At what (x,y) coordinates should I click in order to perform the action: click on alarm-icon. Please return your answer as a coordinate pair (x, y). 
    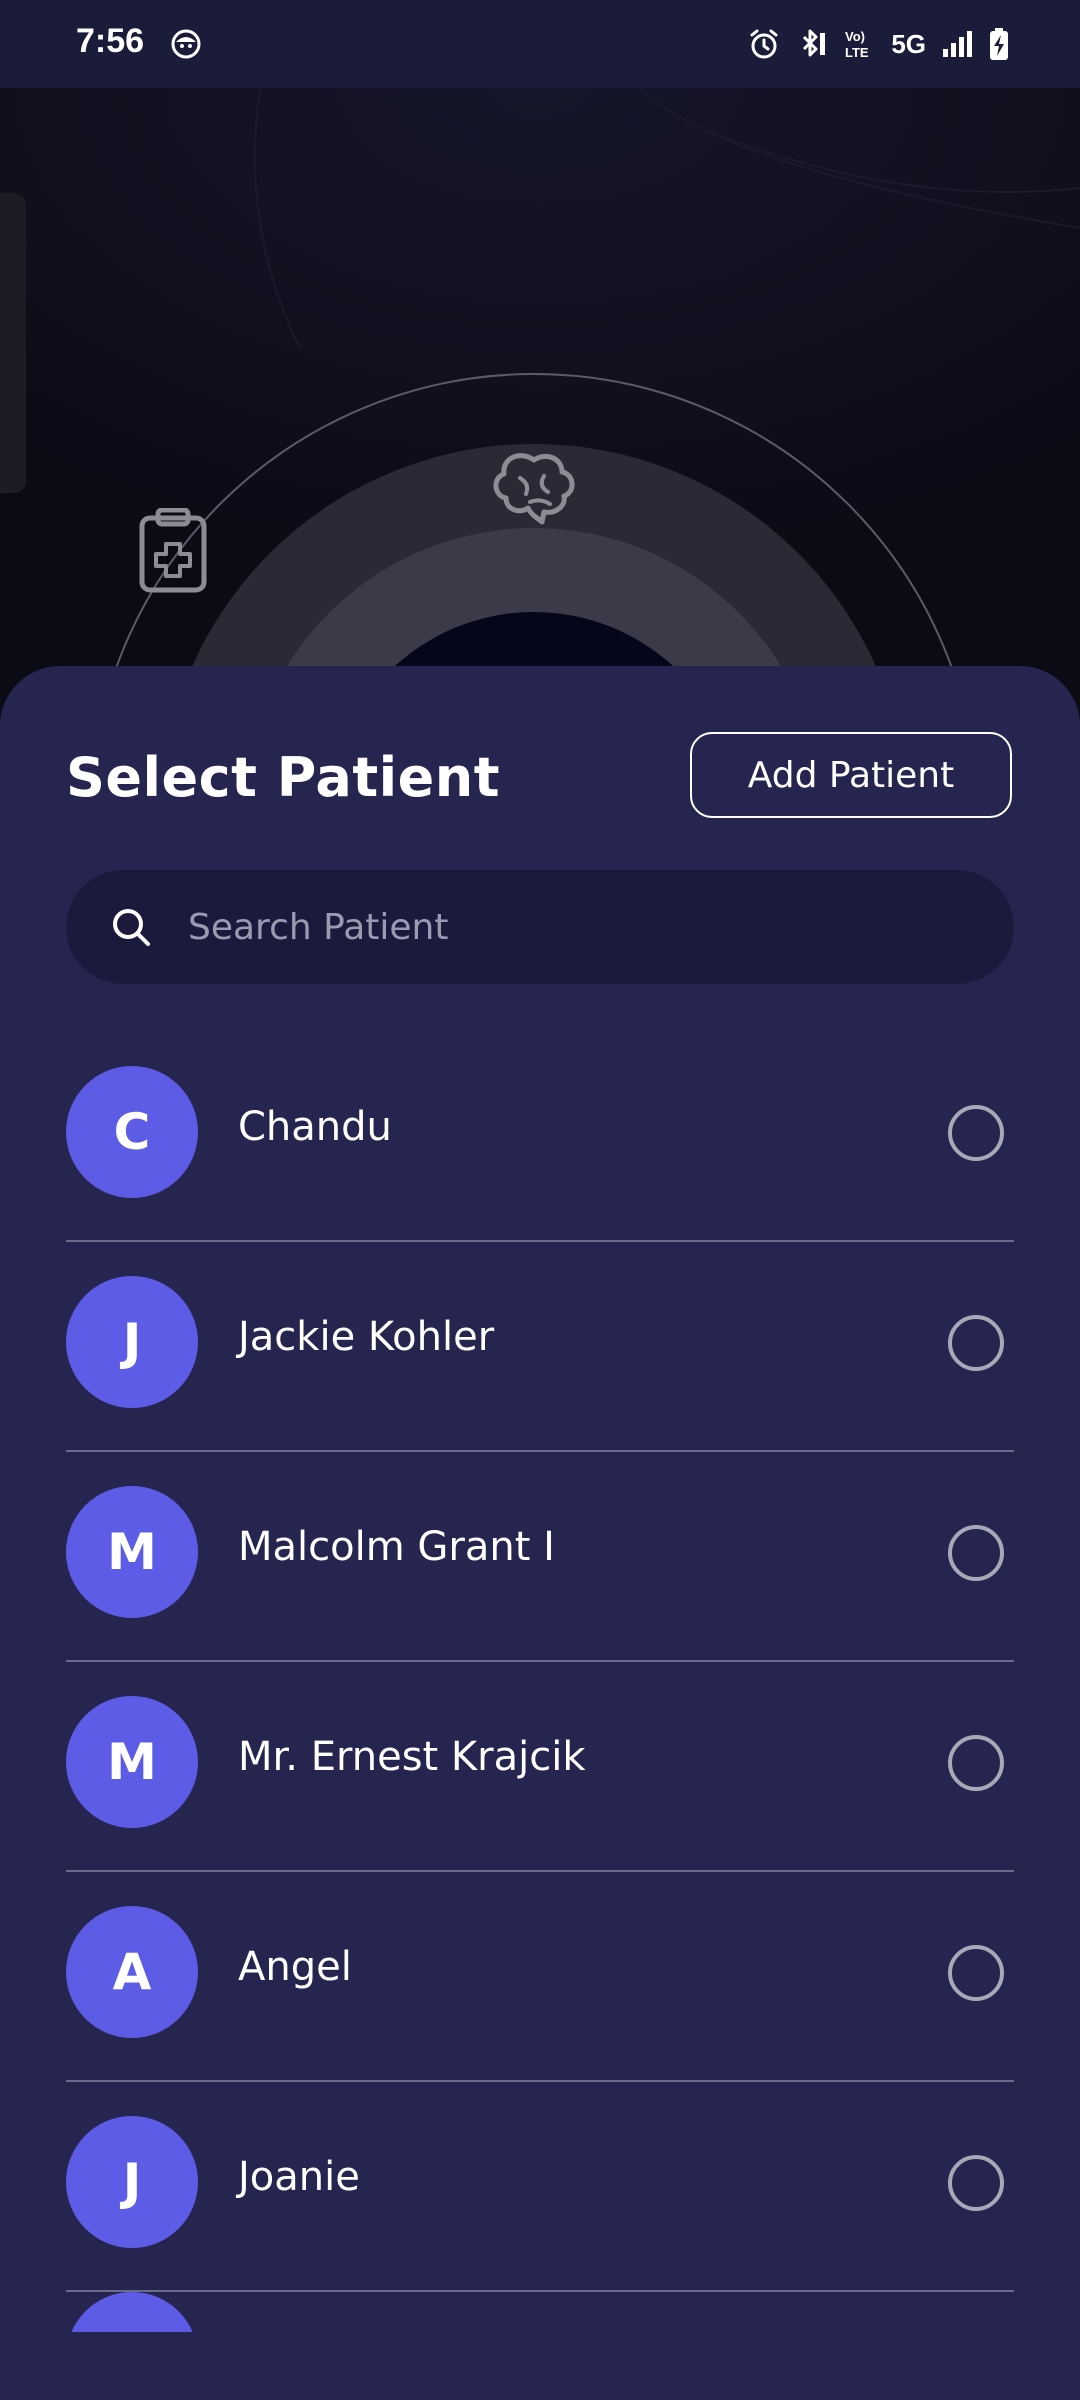
    Looking at the image, I should click on (764, 44).